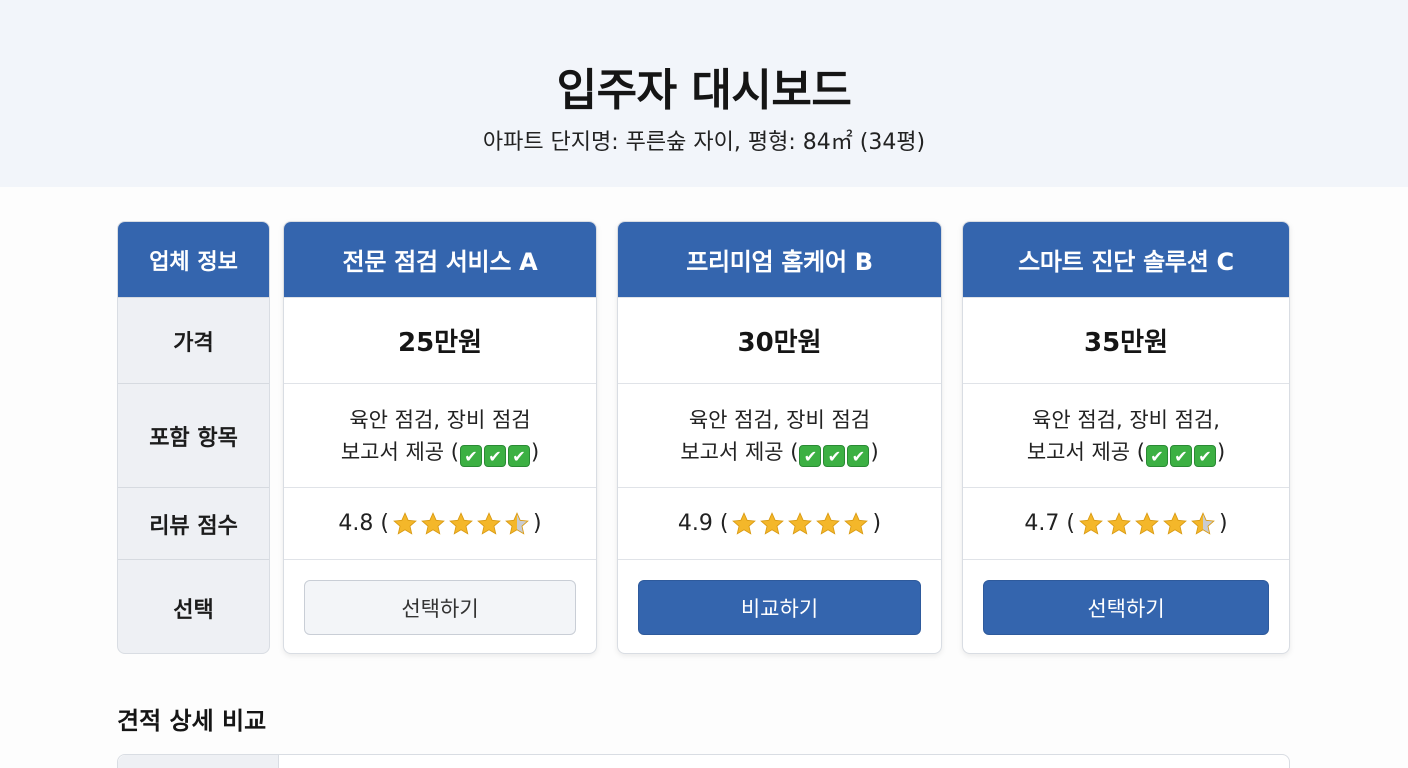 The height and width of the screenshot is (768, 1408). What do you see at coordinates (193, 435) in the screenshot?
I see `label-included-items: 포함 항목` at bounding box center [193, 435].